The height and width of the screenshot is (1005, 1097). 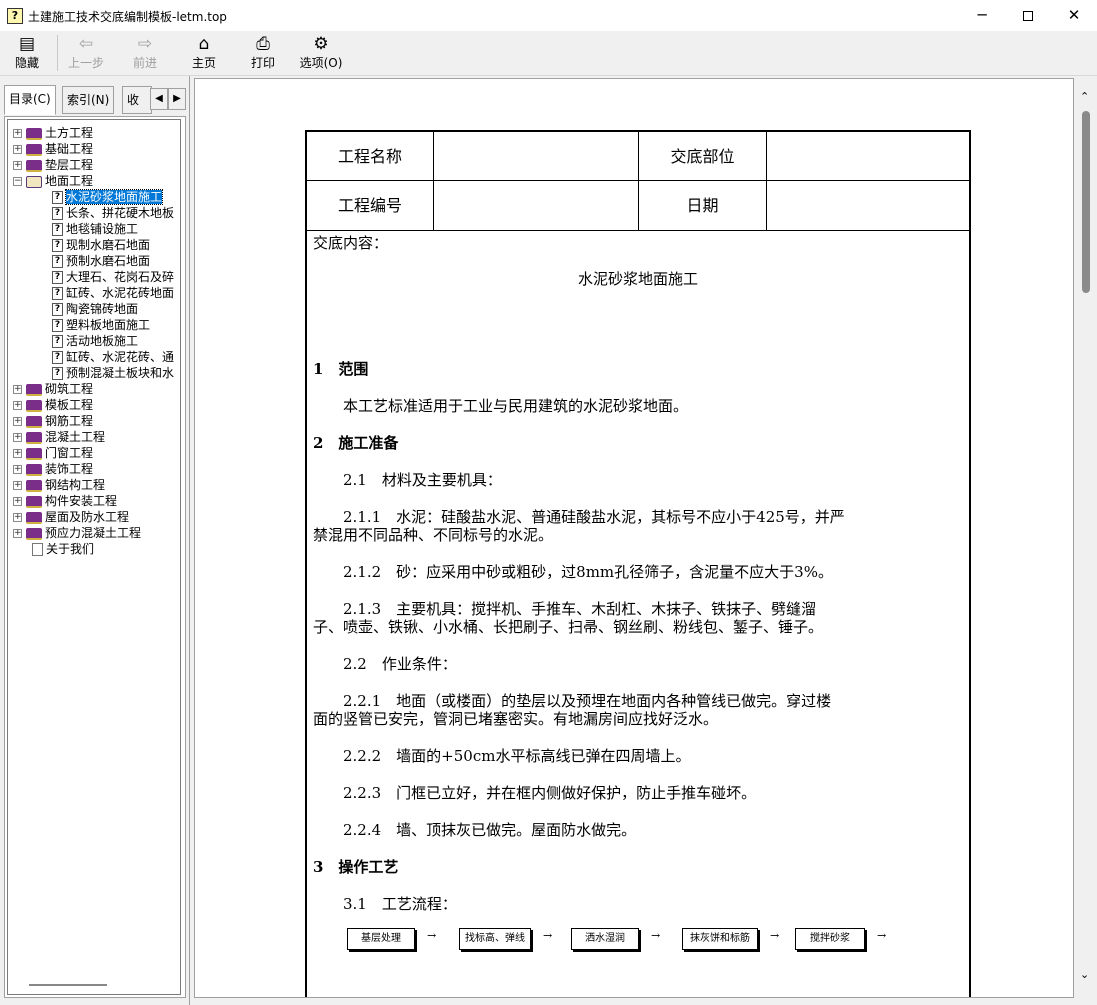 What do you see at coordinates (536, 156) in the screenshot?
I see `project-name-value` at bounding box center [536, 156].